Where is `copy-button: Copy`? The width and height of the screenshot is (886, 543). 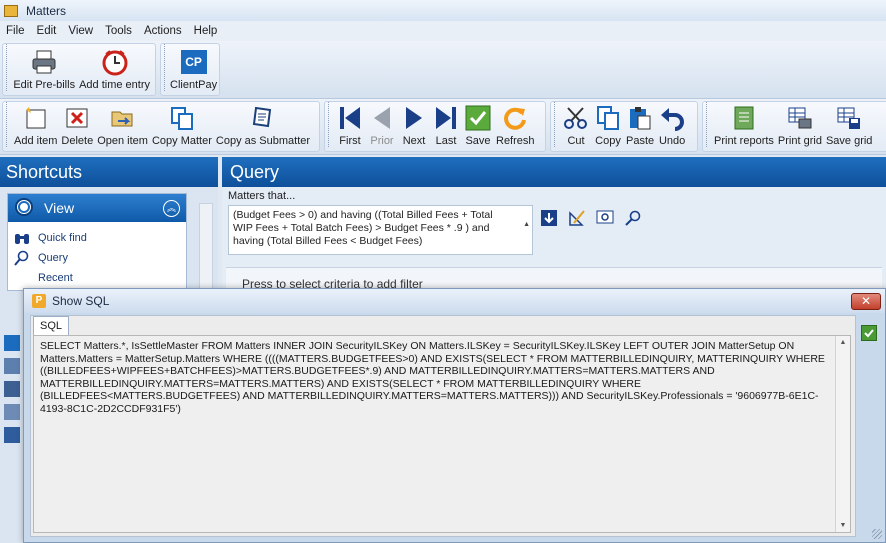
copy-button: Copy is located at coordinates (608, 125).